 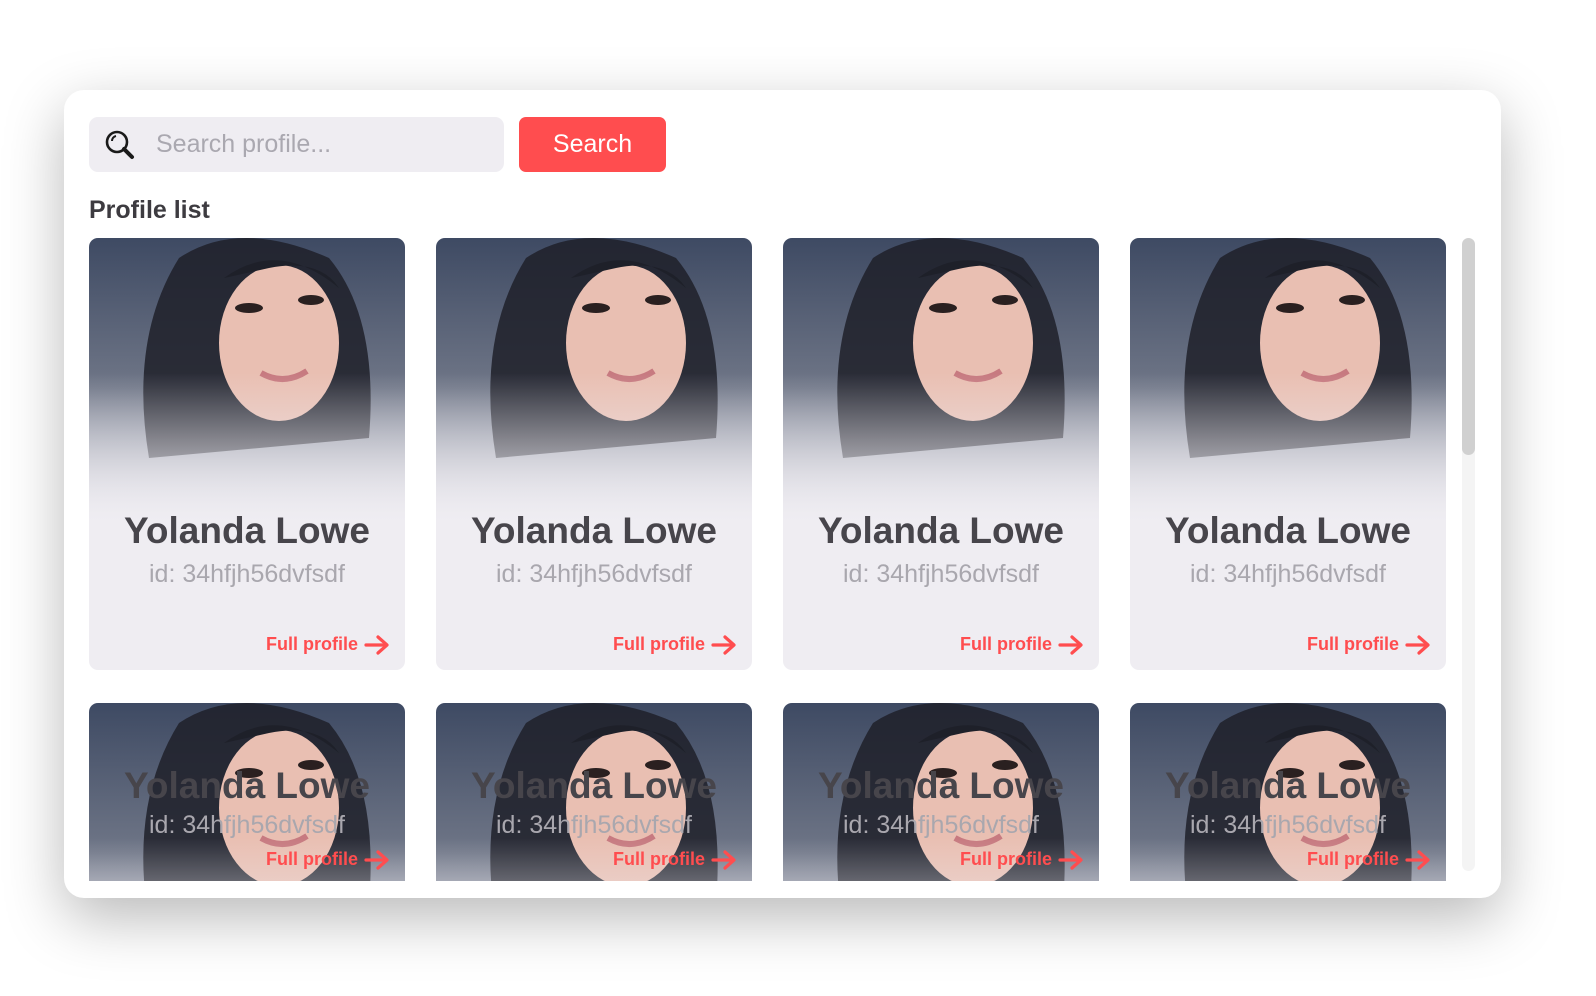 I want to click on search-button: Search, so click(x=592, y=144).